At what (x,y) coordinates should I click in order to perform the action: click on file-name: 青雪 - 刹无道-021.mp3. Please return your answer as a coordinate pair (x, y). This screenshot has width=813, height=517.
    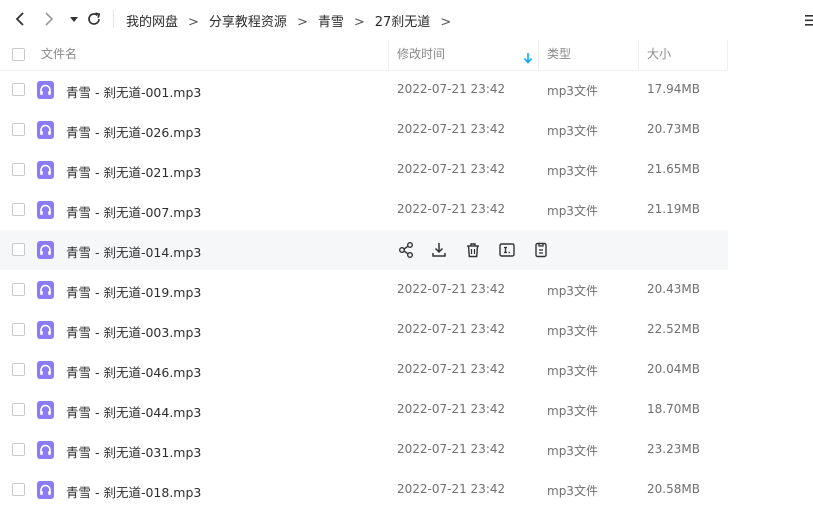
    Looking at the image, I should click on (133, 171).